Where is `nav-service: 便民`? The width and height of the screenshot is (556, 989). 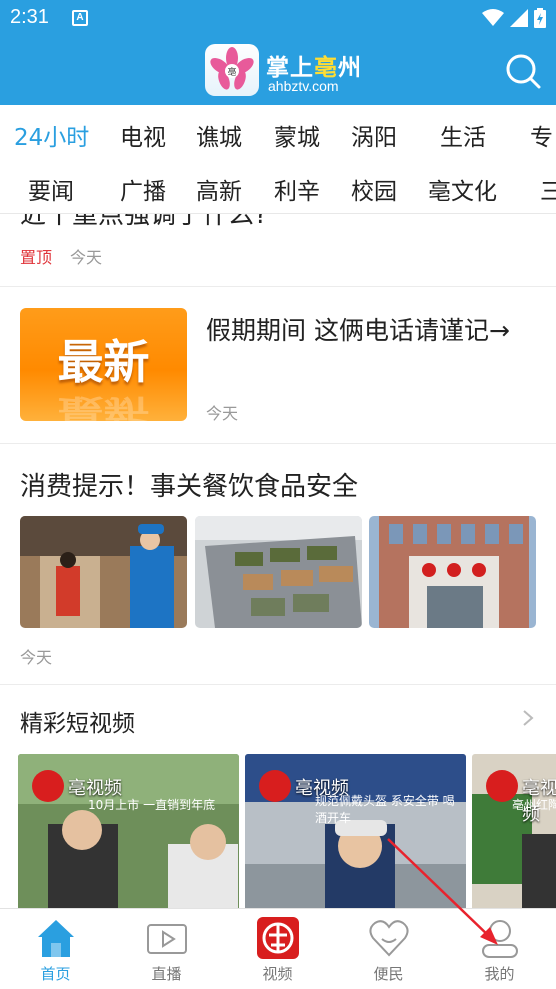 nav-service: 便民 is located at coordinates (388, 949).